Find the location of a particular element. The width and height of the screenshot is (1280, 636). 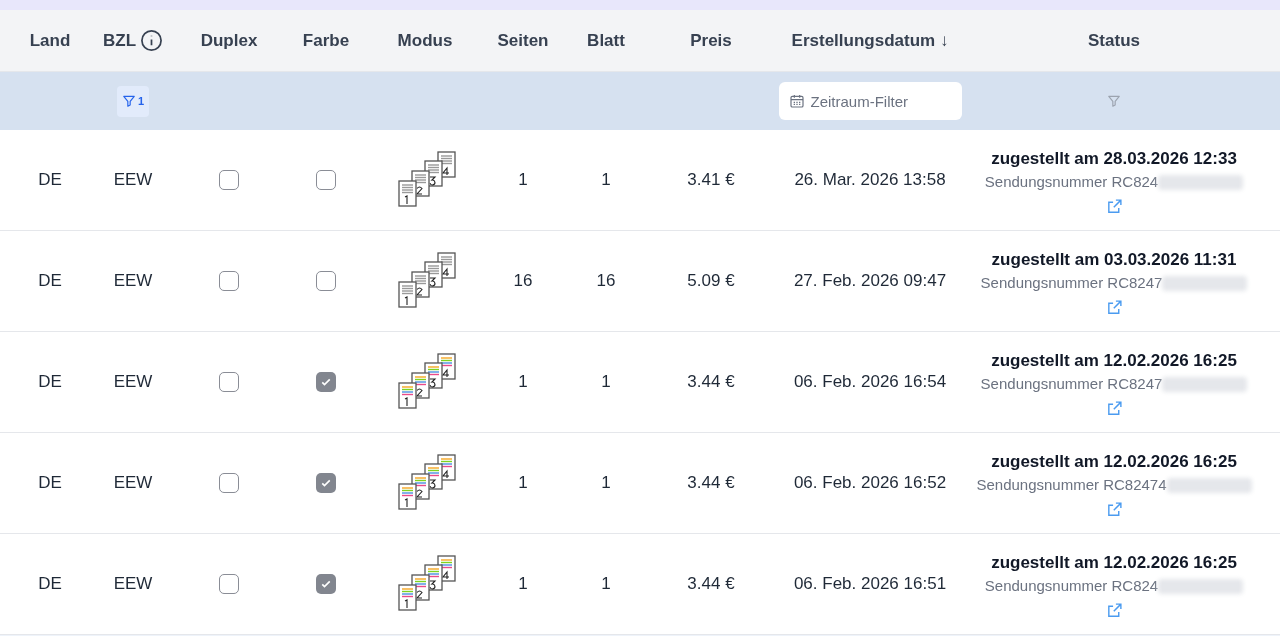

column-header: Land is located at coordinates (50, 40).